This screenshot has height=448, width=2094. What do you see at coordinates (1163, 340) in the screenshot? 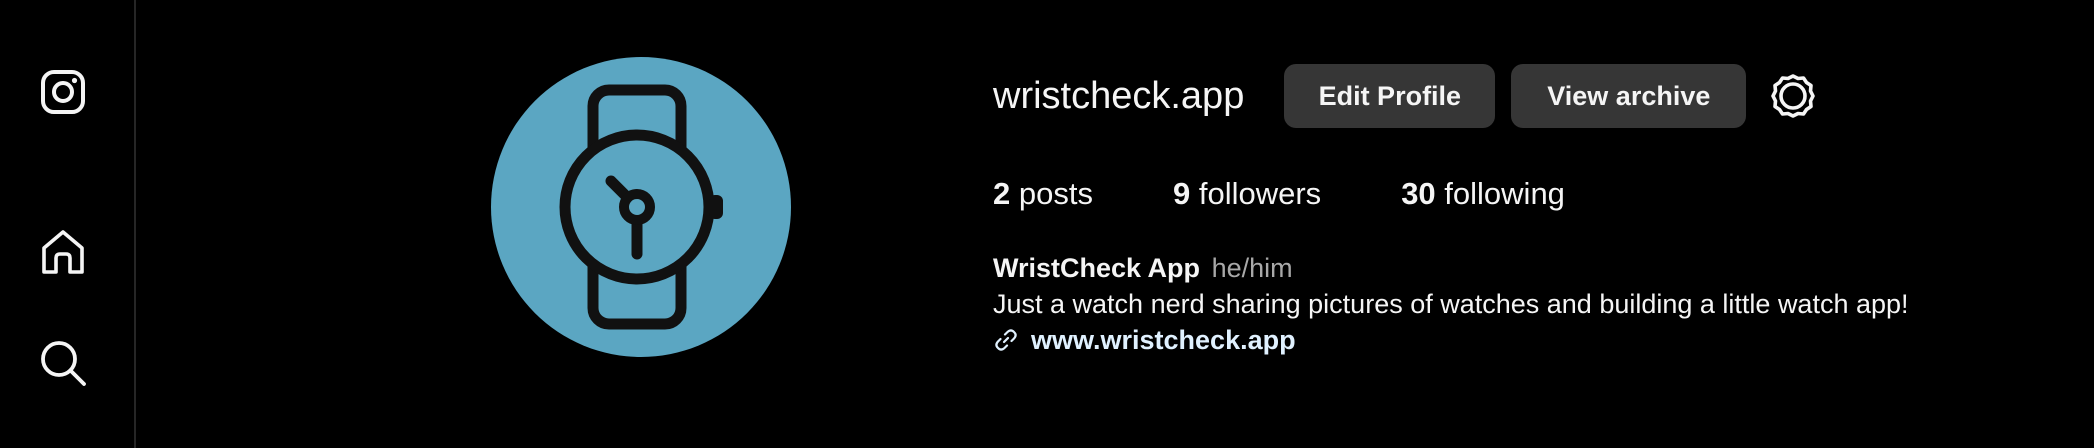
I see `website-link: www.wristcheck.app` at bounding box center [1163, 340].